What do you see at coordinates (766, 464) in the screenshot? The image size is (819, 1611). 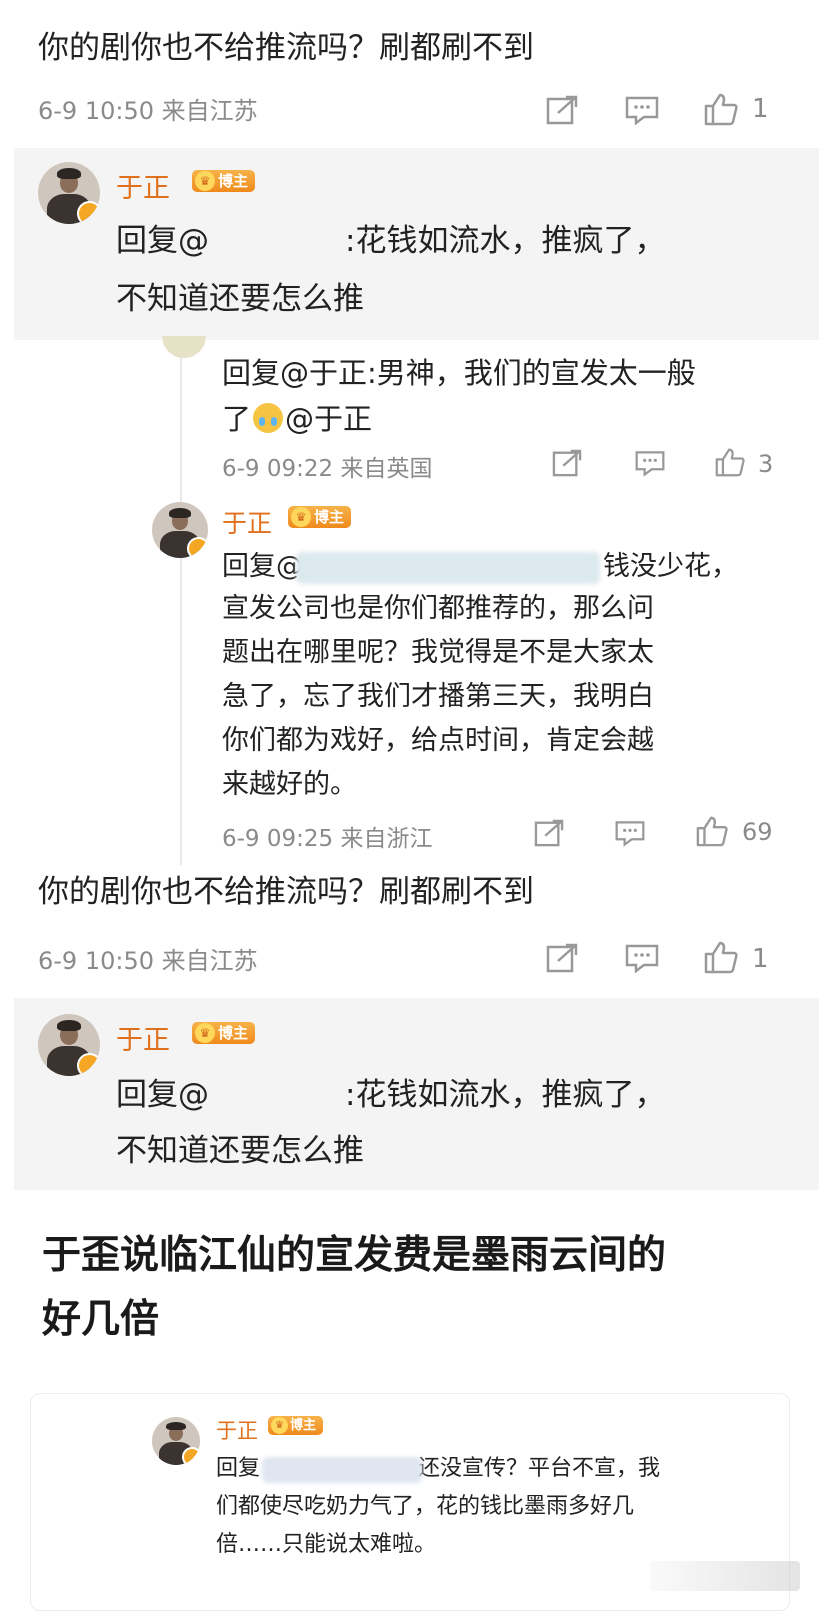 I see `like-count: 3` at bounding box center [766, 464].